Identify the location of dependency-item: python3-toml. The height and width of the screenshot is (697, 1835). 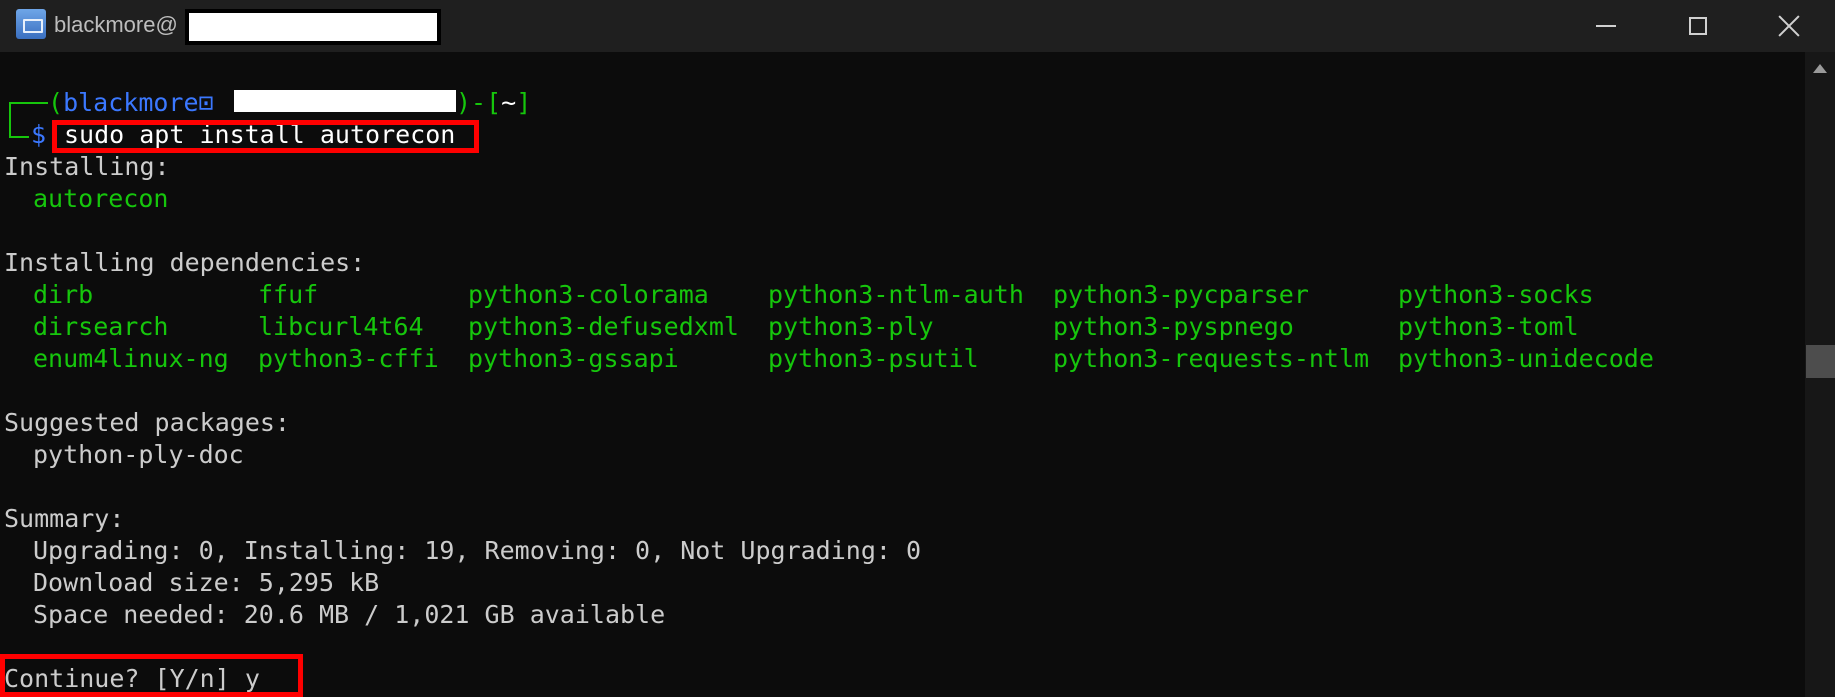
(1488, 326).